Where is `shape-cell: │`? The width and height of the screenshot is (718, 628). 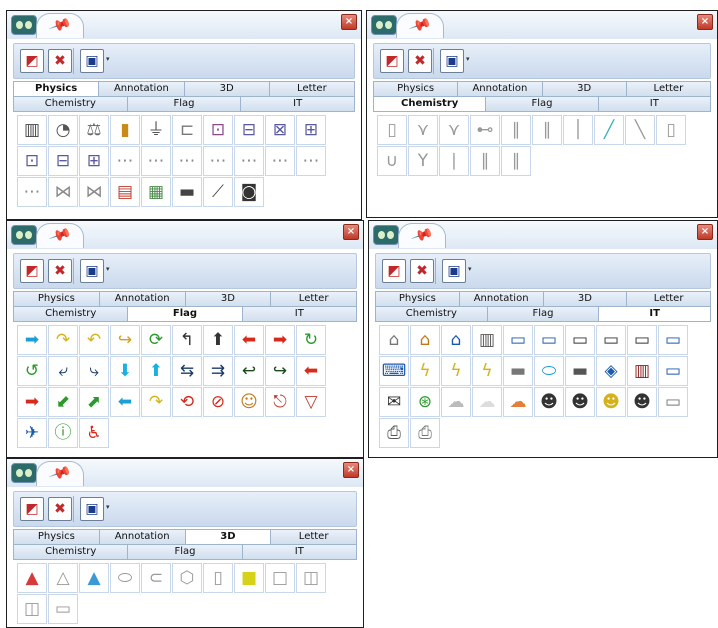
shape-cell: │ is located at coordinates (578, 130).